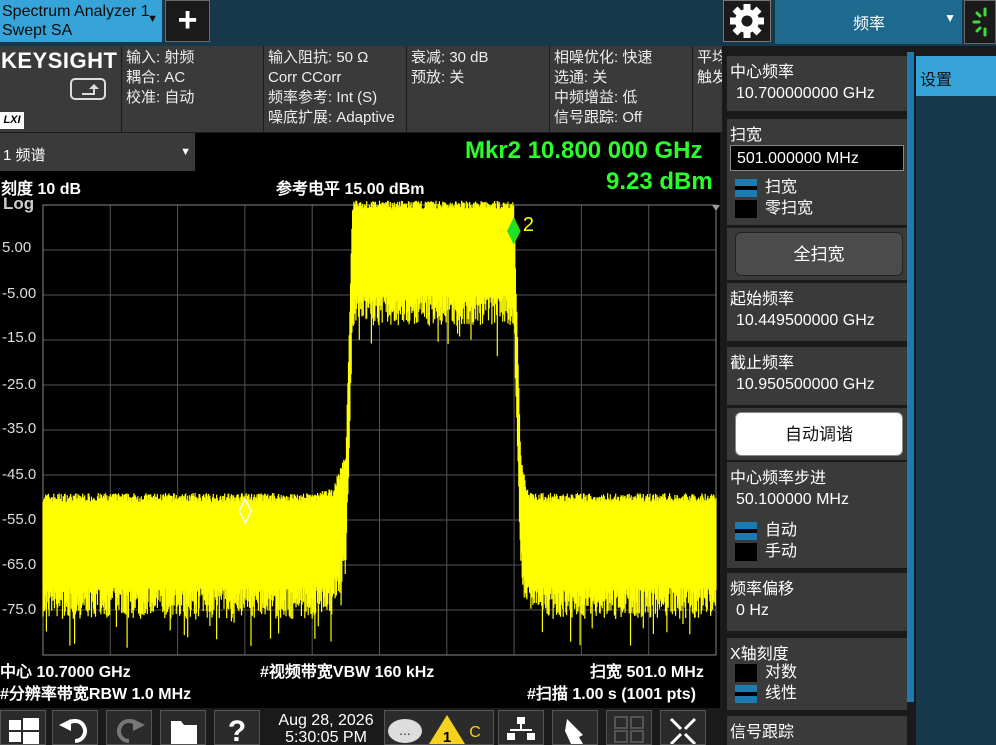  Describe the element at coordinates (439, 727) in the screenshot. I see `messages-button: ... 1 C` at that location.